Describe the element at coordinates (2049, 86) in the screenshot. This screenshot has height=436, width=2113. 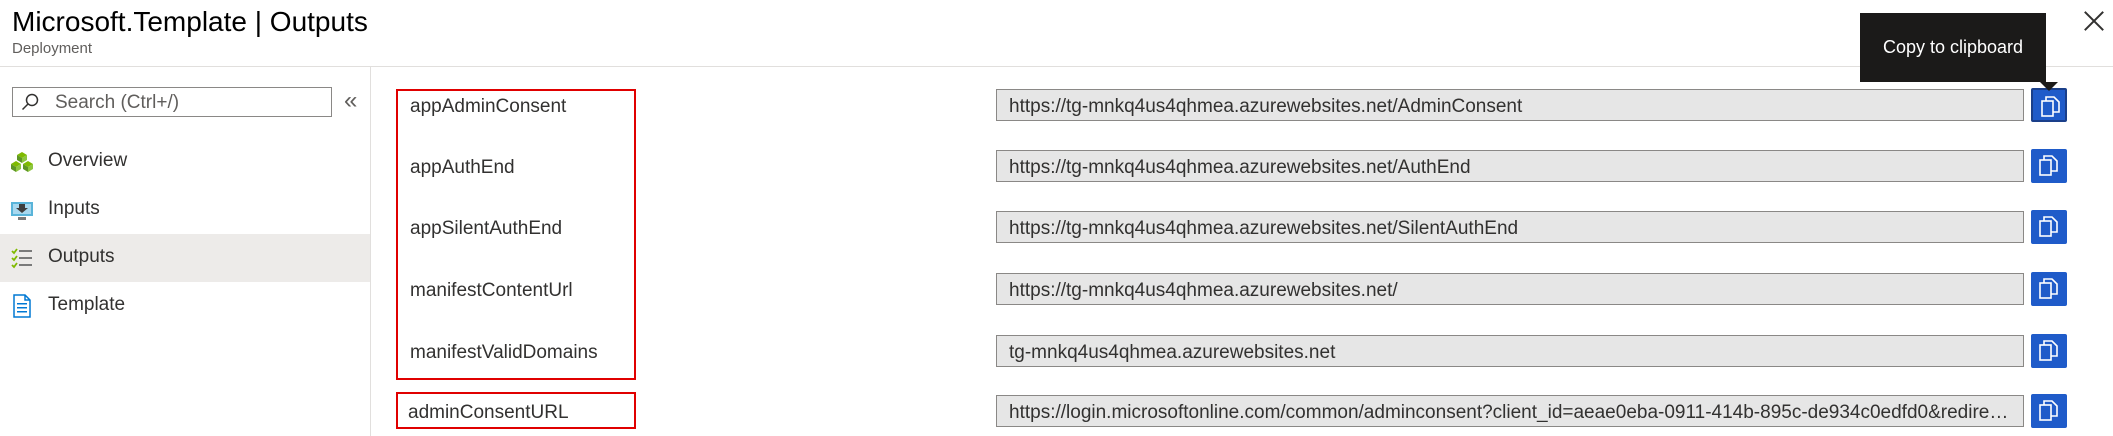
I see `tooltip-arrow` at that location.